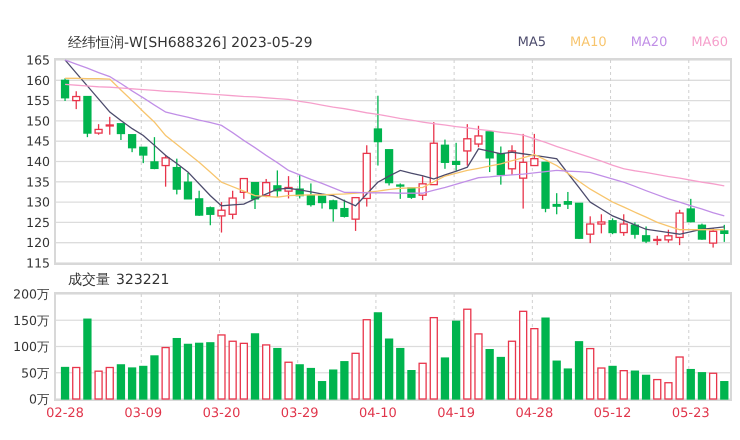 This screenshot has width=740, height=440. What do you see at coordinates (38, 120) in the screenshot?
I see `axis-label: 150` at bounding box center [38, 120].